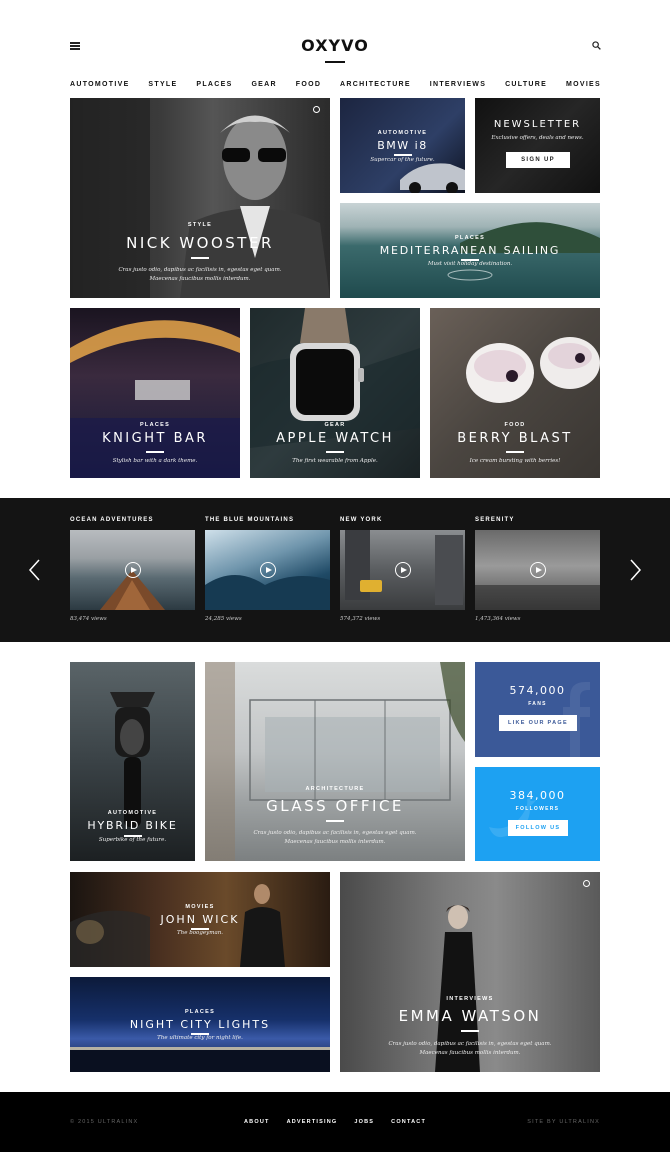  Describe the element at coordinates (537, 138) in the screenshot. I see `newsletter-desc: Exclusive offers, deals and news.` at that location.